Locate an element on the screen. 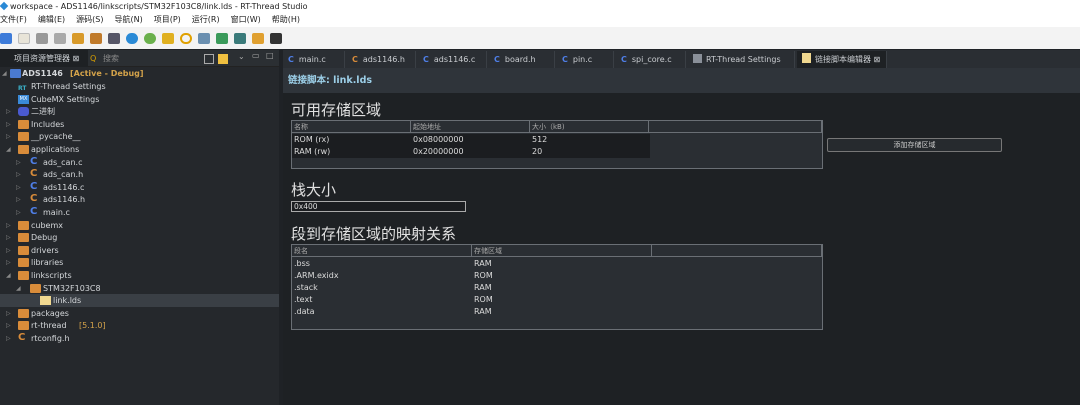  debug-icon is located at coordinates (150, 38).